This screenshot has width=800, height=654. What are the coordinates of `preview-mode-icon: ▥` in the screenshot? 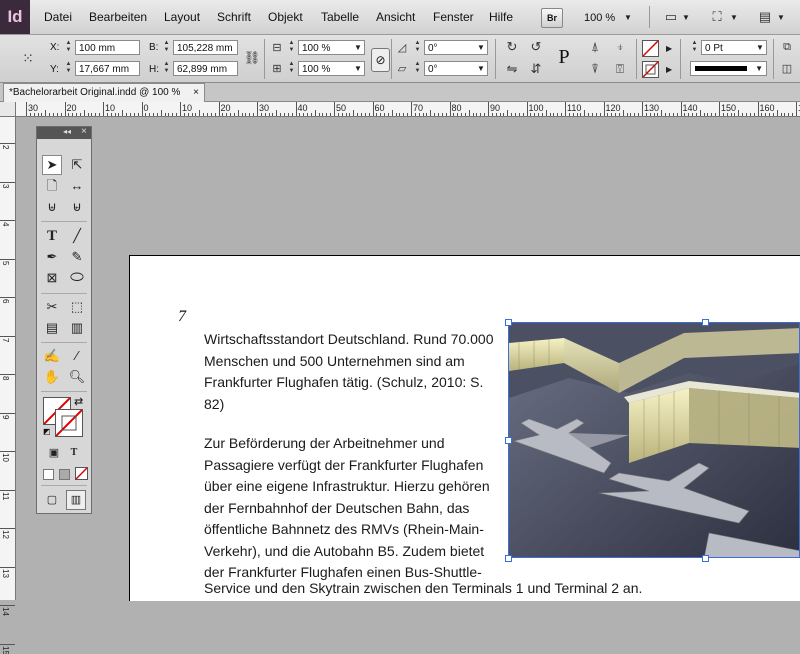 It's located at (76, 500).